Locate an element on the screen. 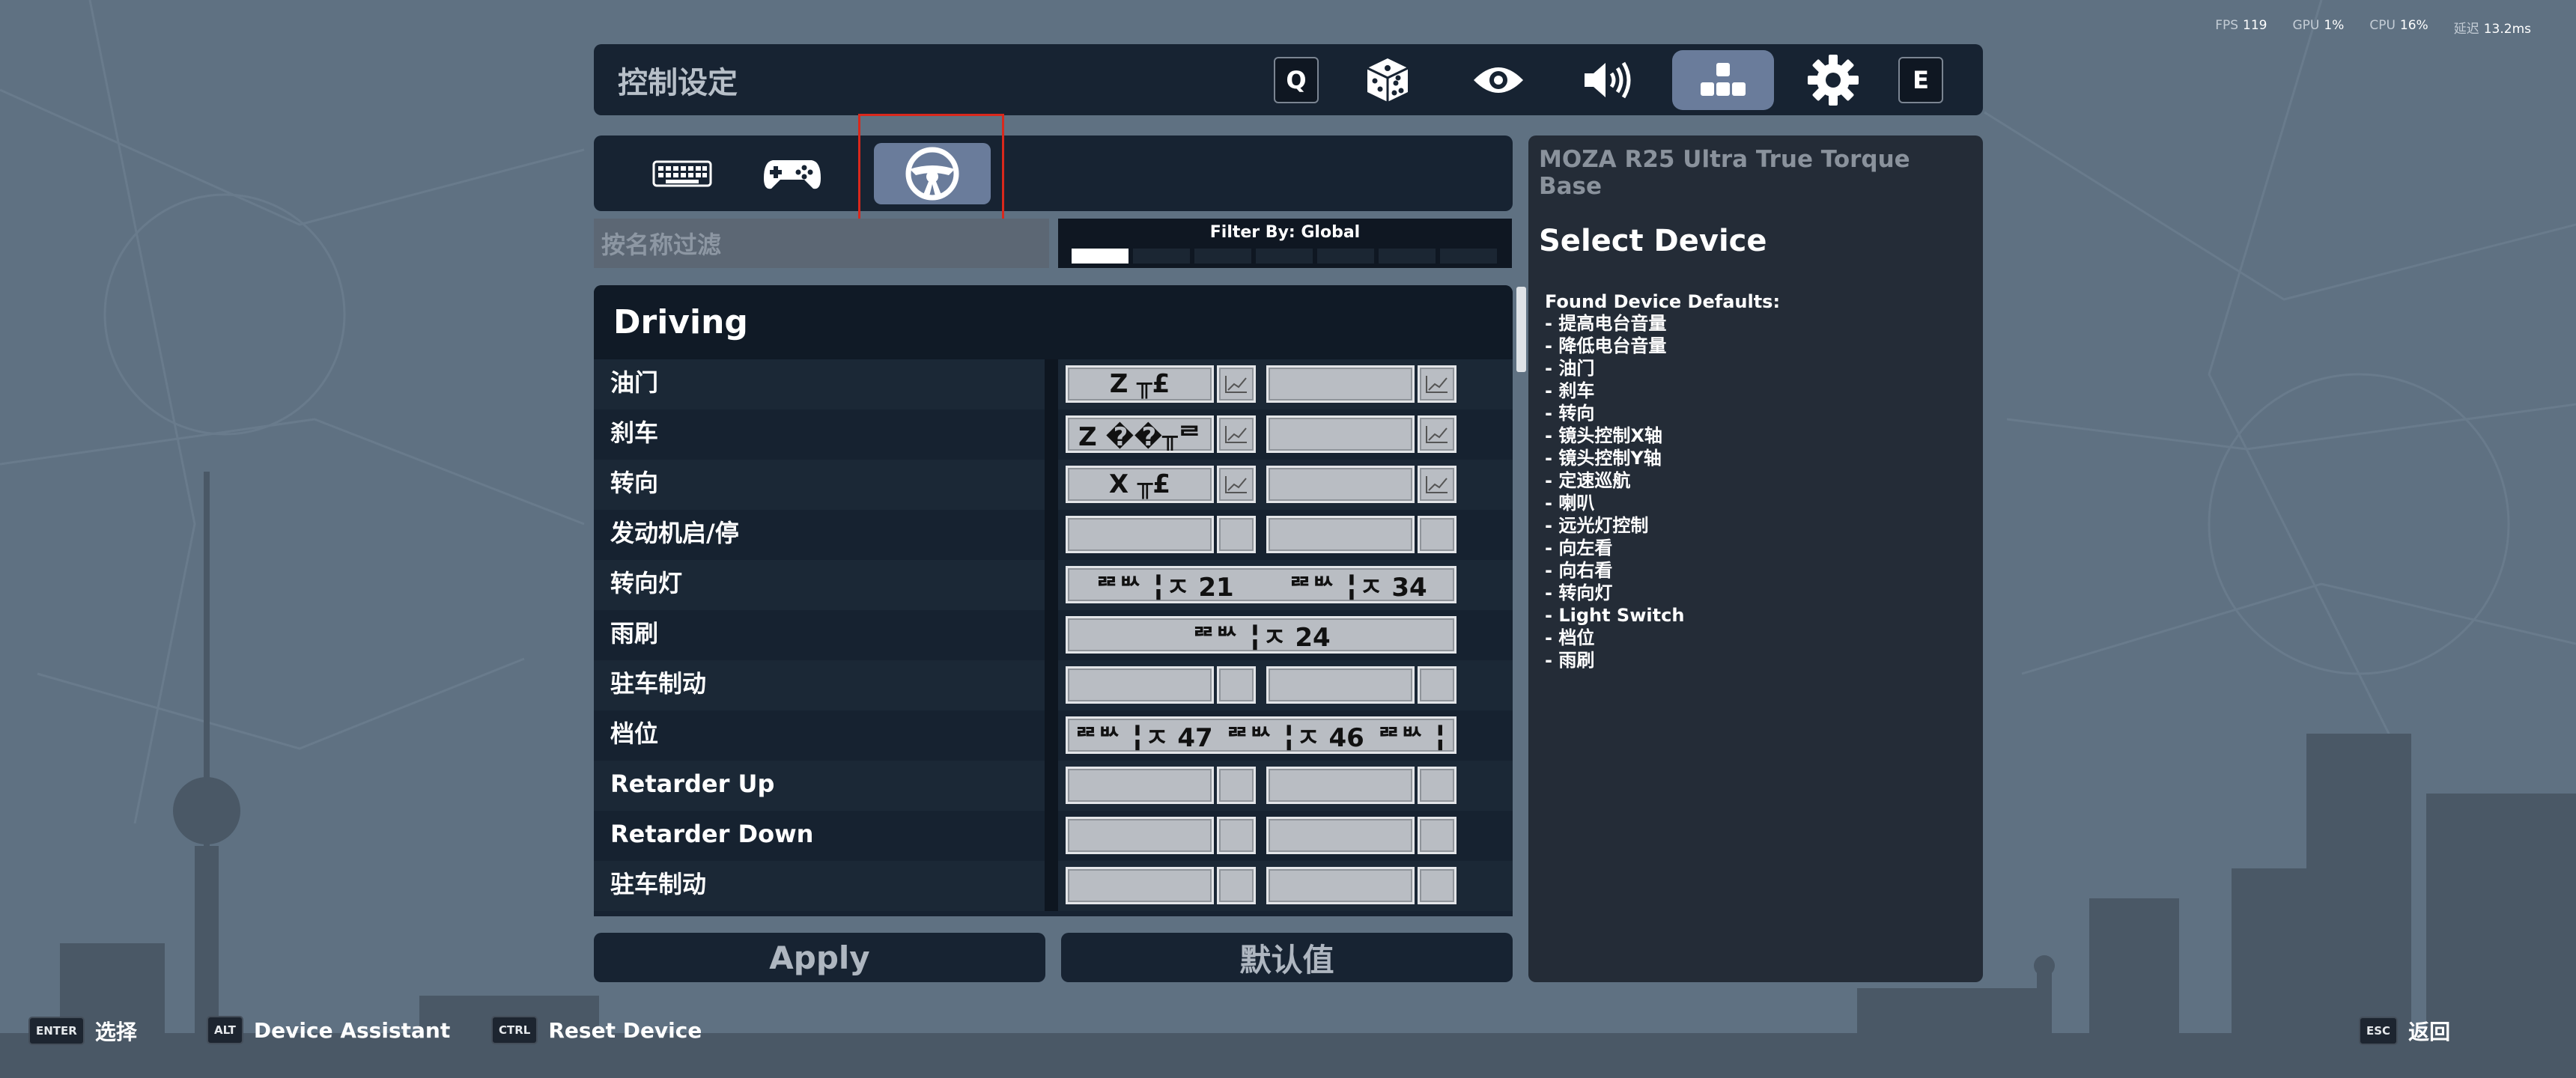 This screenshot has height=1078, width=2576. default-item: - 镜头控制Y轴 is located at coordinates (1603, 458).